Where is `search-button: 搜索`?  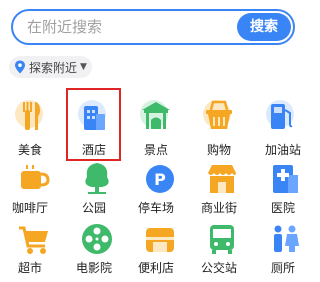 search-button: 搜索 is located at coordinates (264, 27).